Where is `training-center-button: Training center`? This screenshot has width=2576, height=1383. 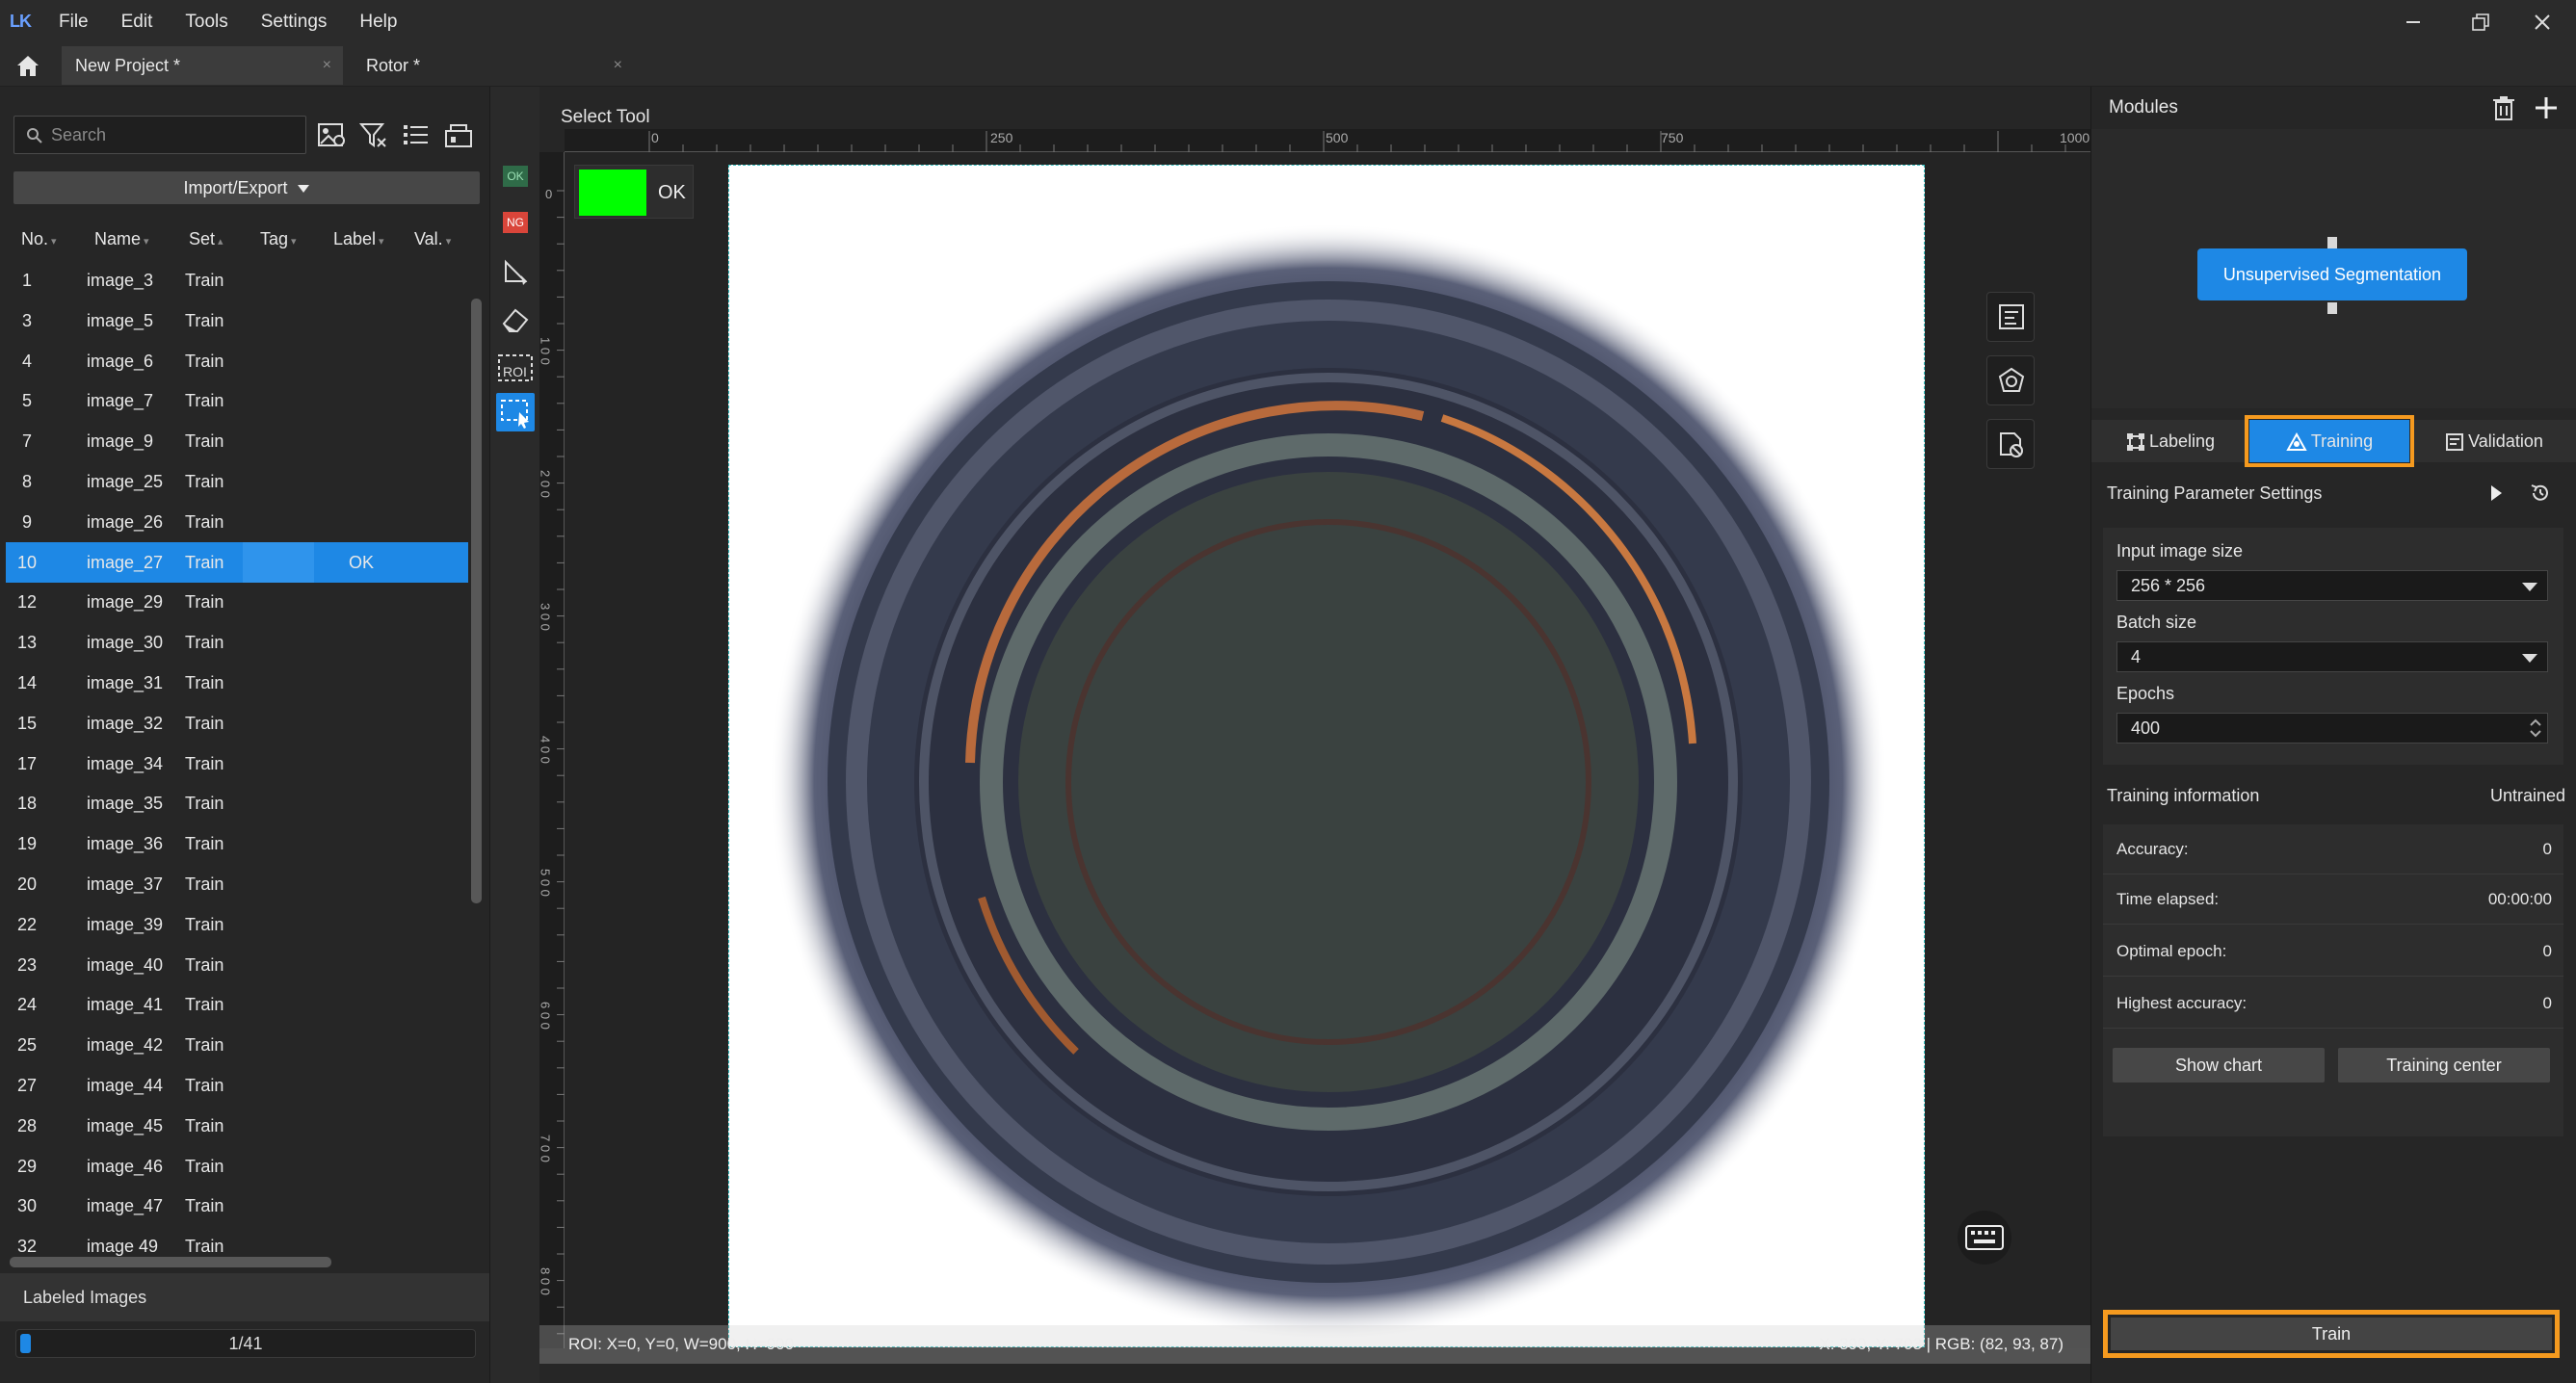
training-center-button: Training center is located at coordinates (2444, 1065).